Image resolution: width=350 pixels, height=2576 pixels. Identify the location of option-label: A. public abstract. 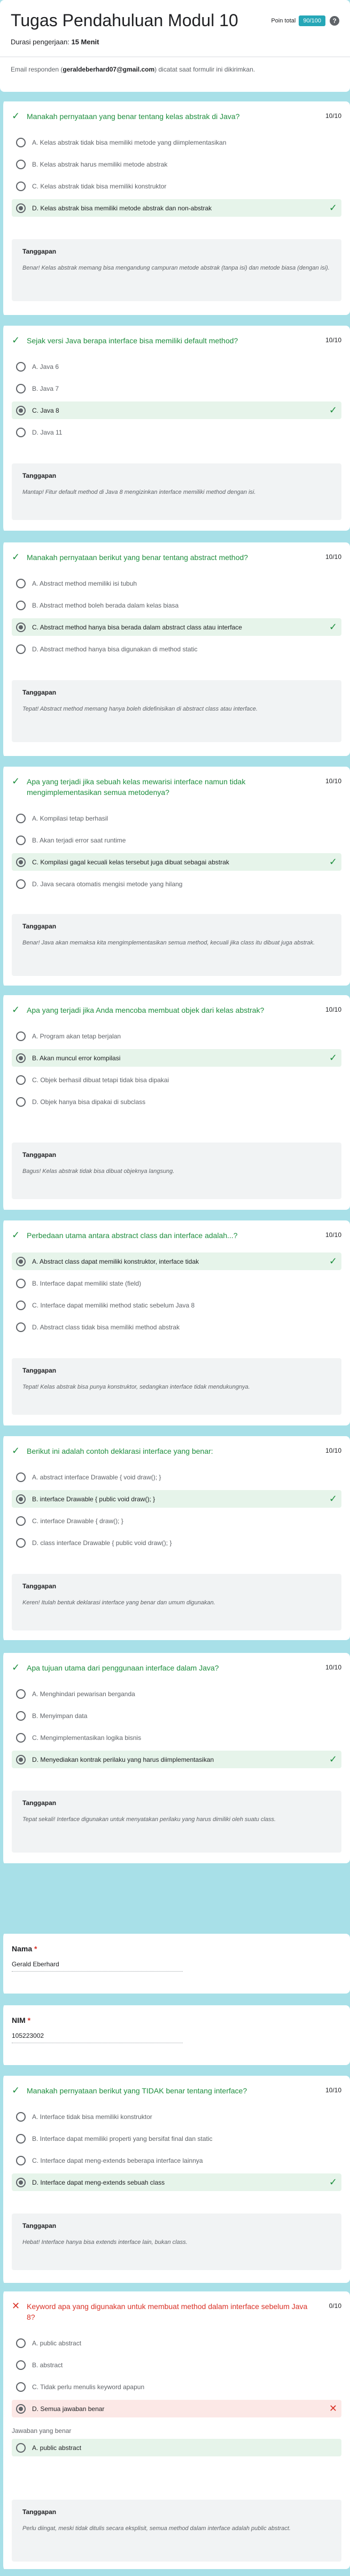
(57, 2343).